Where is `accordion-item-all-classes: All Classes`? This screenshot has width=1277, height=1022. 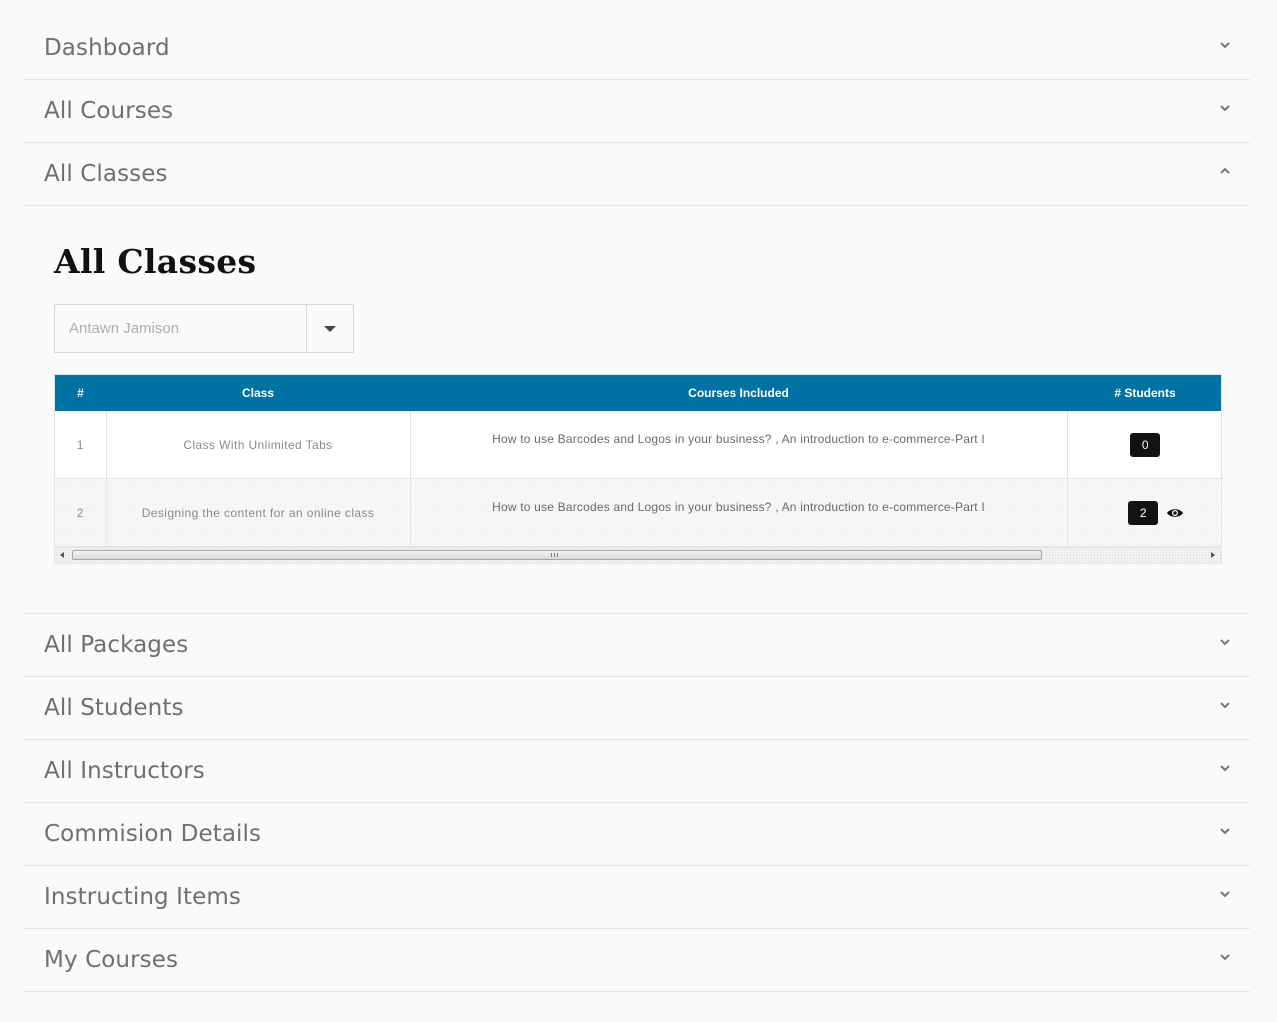
accordion-item-all-classes: All Classes is located at coordinates (637, 174).